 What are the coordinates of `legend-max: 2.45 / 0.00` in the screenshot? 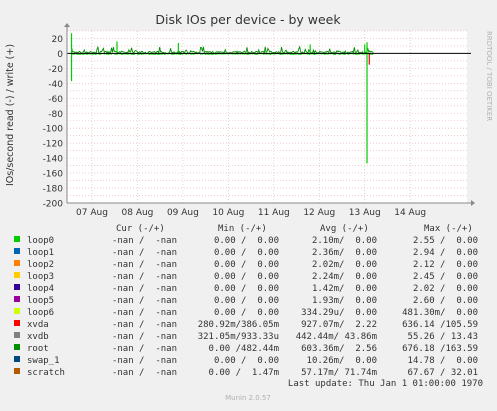 It's located at (445, 277).